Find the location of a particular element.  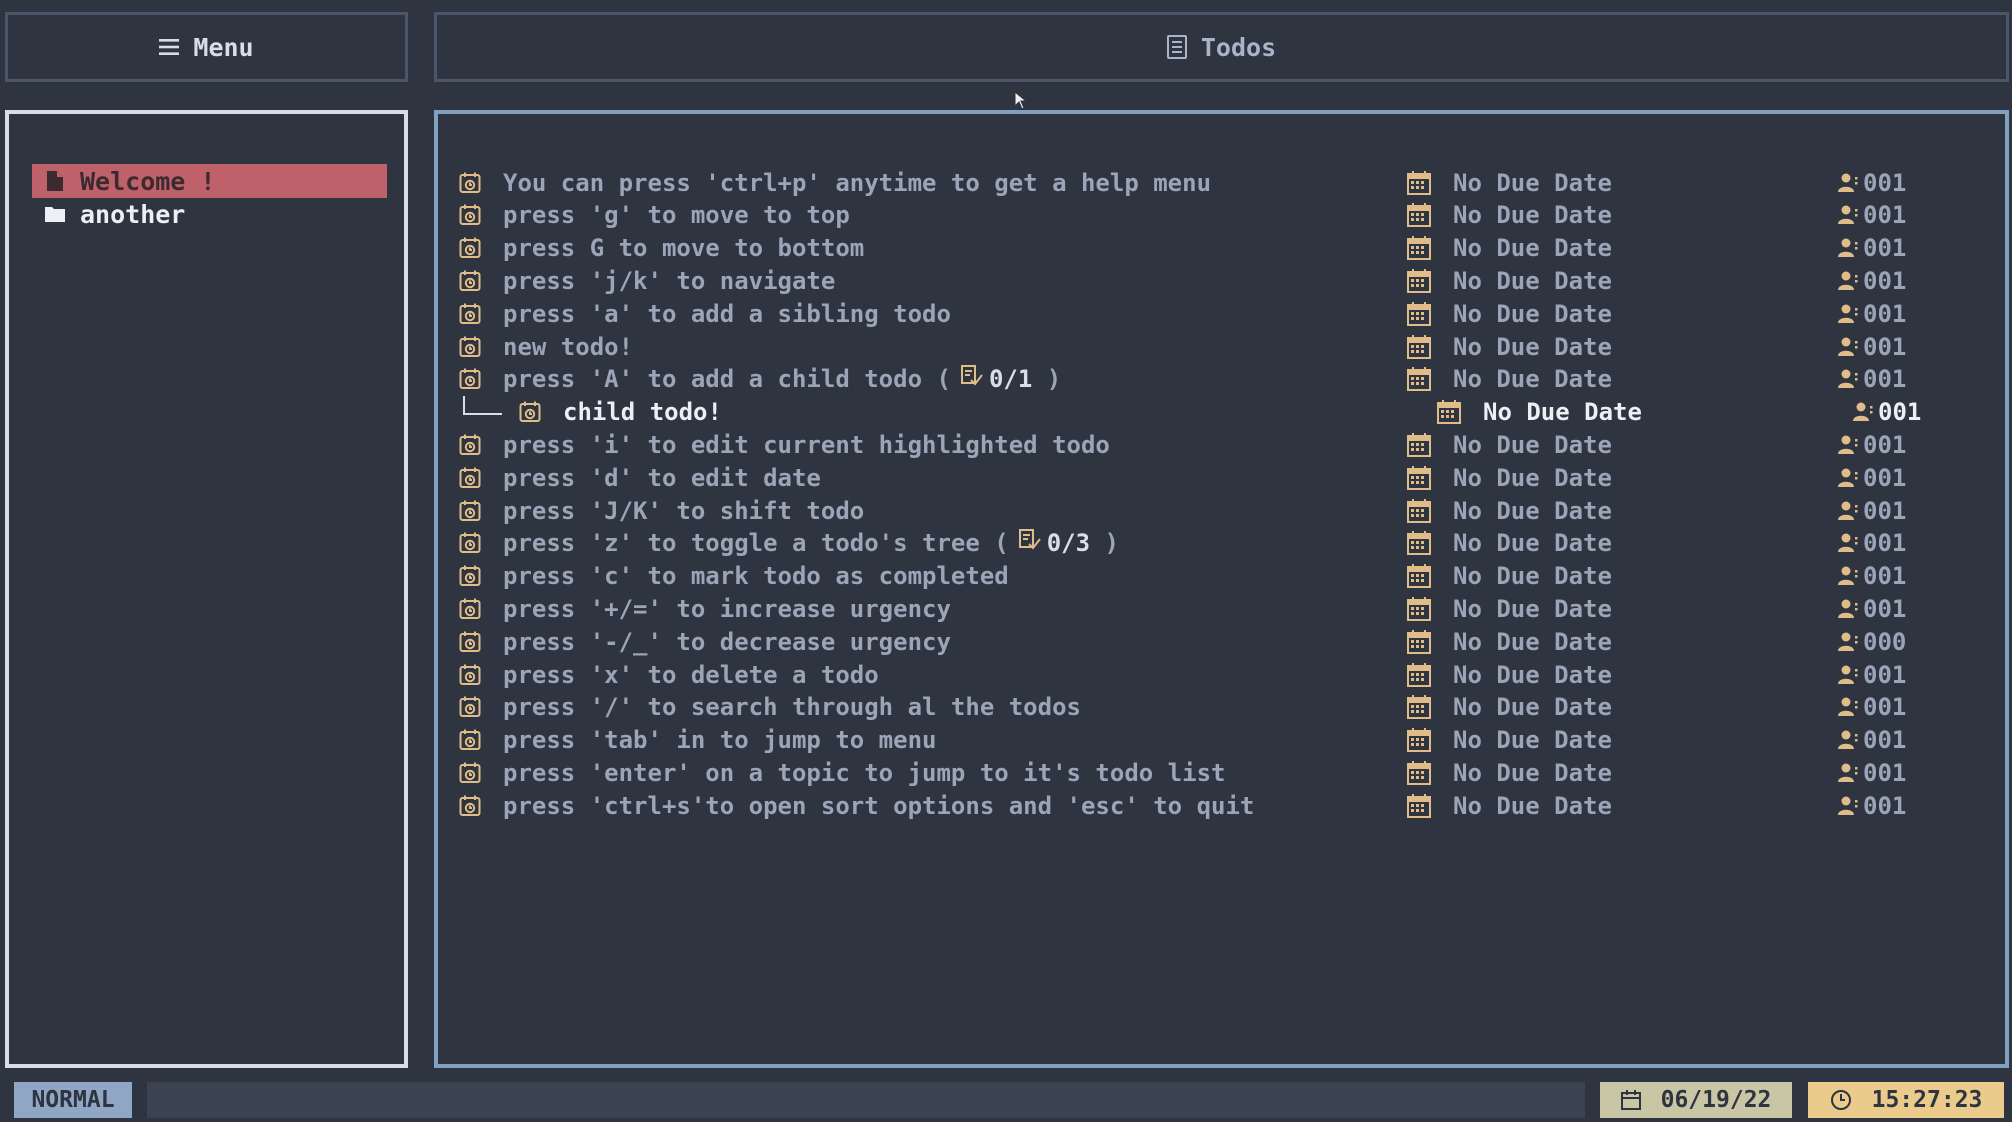

todo-title-text: press 'a' to add a sibling todo is located at coordinates (727, 313).